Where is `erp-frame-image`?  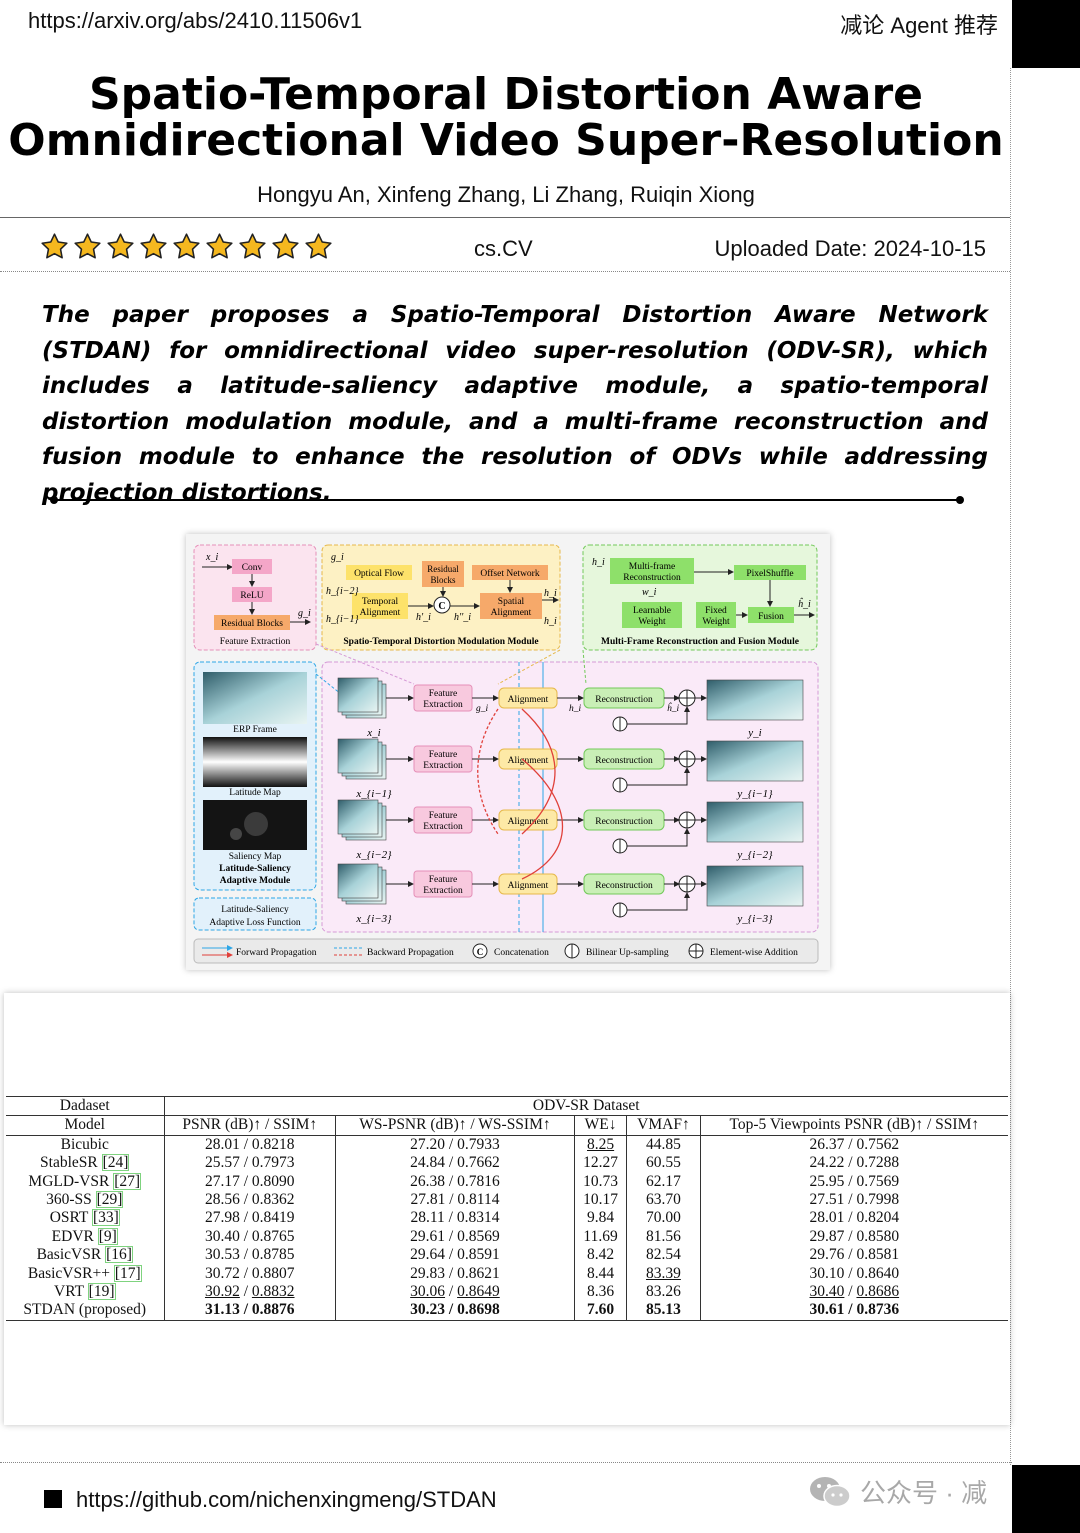 erp-frame-image is located at coordinates (255, 698).